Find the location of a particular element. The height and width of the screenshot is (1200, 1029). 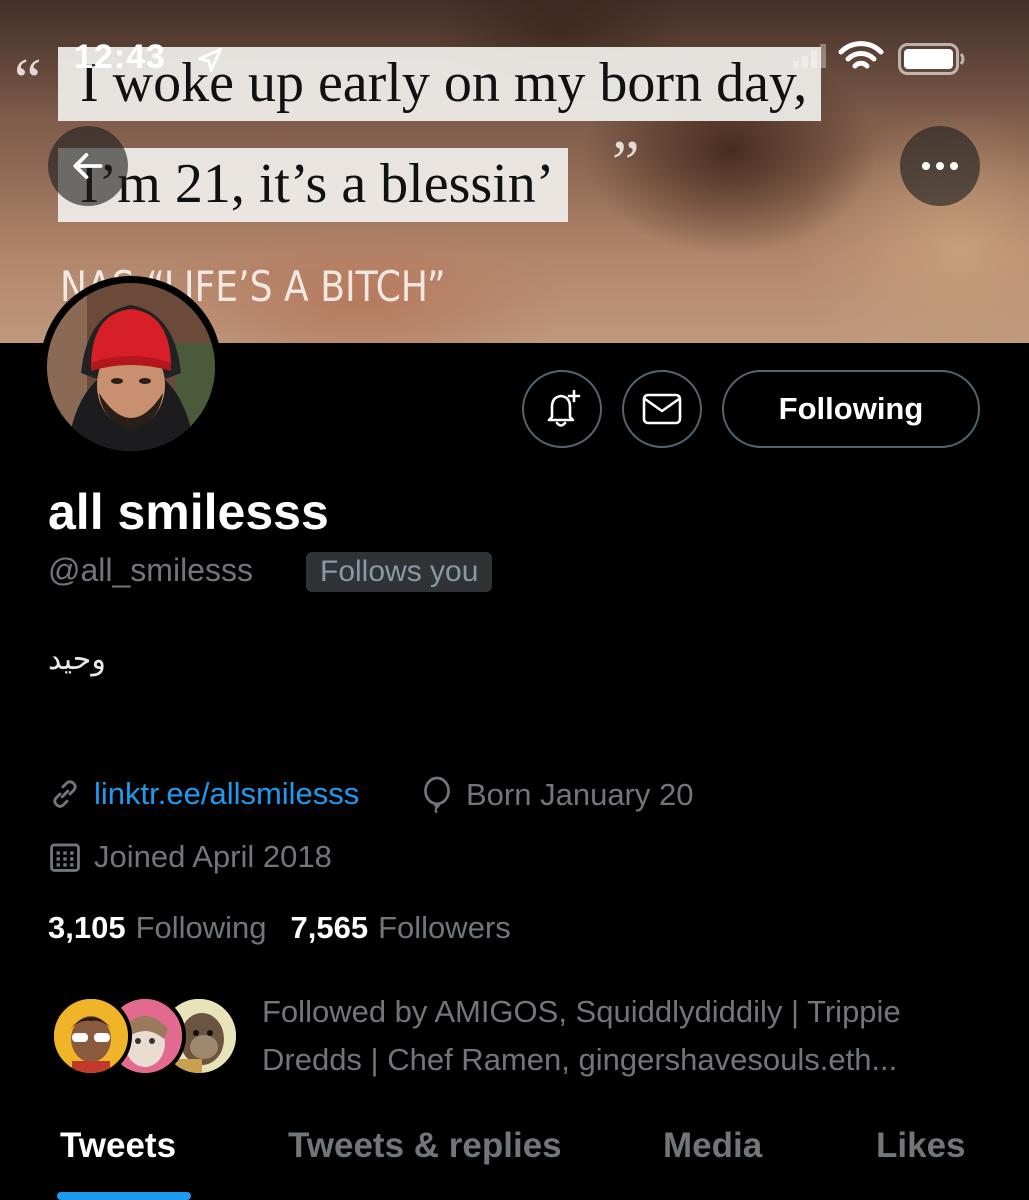

followers-label: Followers is located at coordinates (444, 927).